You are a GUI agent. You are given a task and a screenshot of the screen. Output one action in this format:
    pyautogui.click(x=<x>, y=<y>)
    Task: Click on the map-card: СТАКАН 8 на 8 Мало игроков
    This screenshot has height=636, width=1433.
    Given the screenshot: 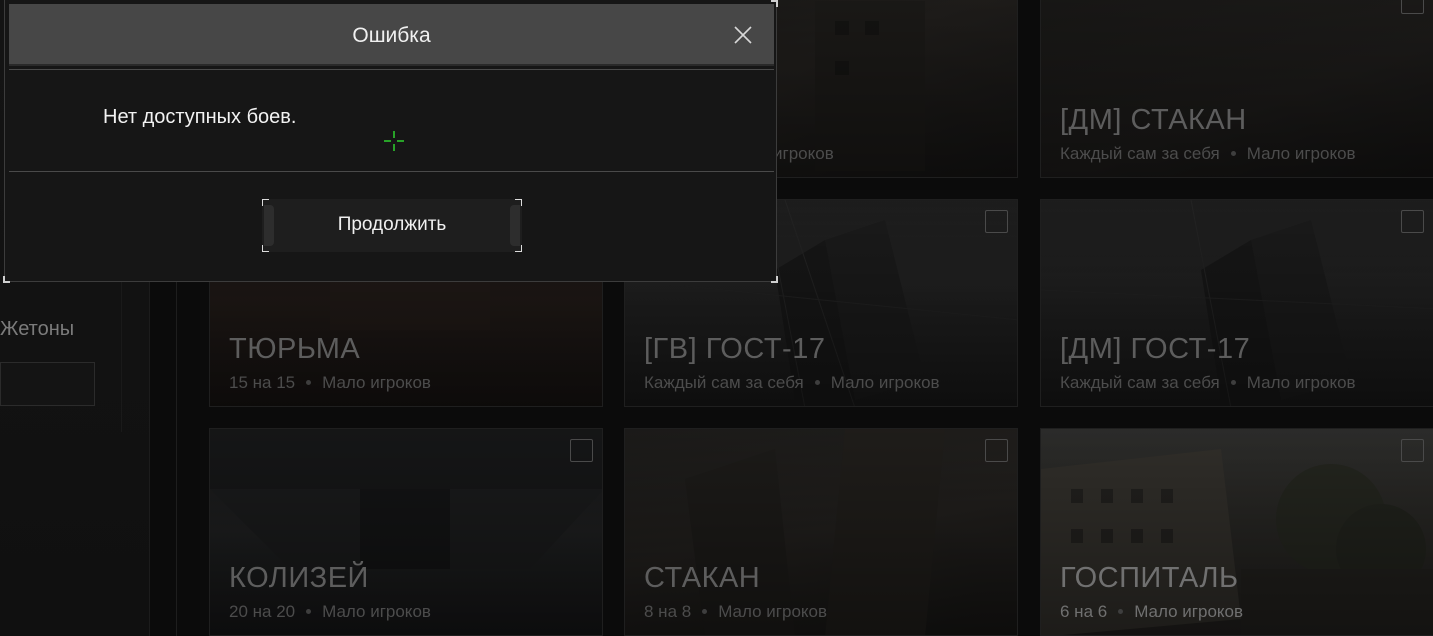 What is the action you would take?
    pyautogui.click(x=821, y=532)
    